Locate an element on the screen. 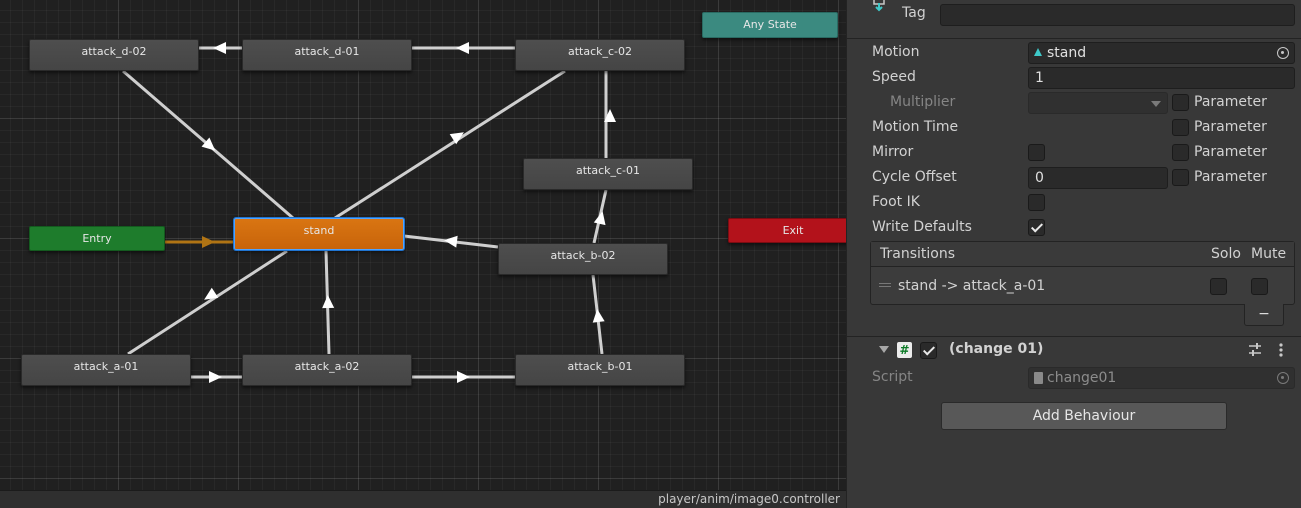  foot-ik-checkbox is located at coordinates (1036, 202).